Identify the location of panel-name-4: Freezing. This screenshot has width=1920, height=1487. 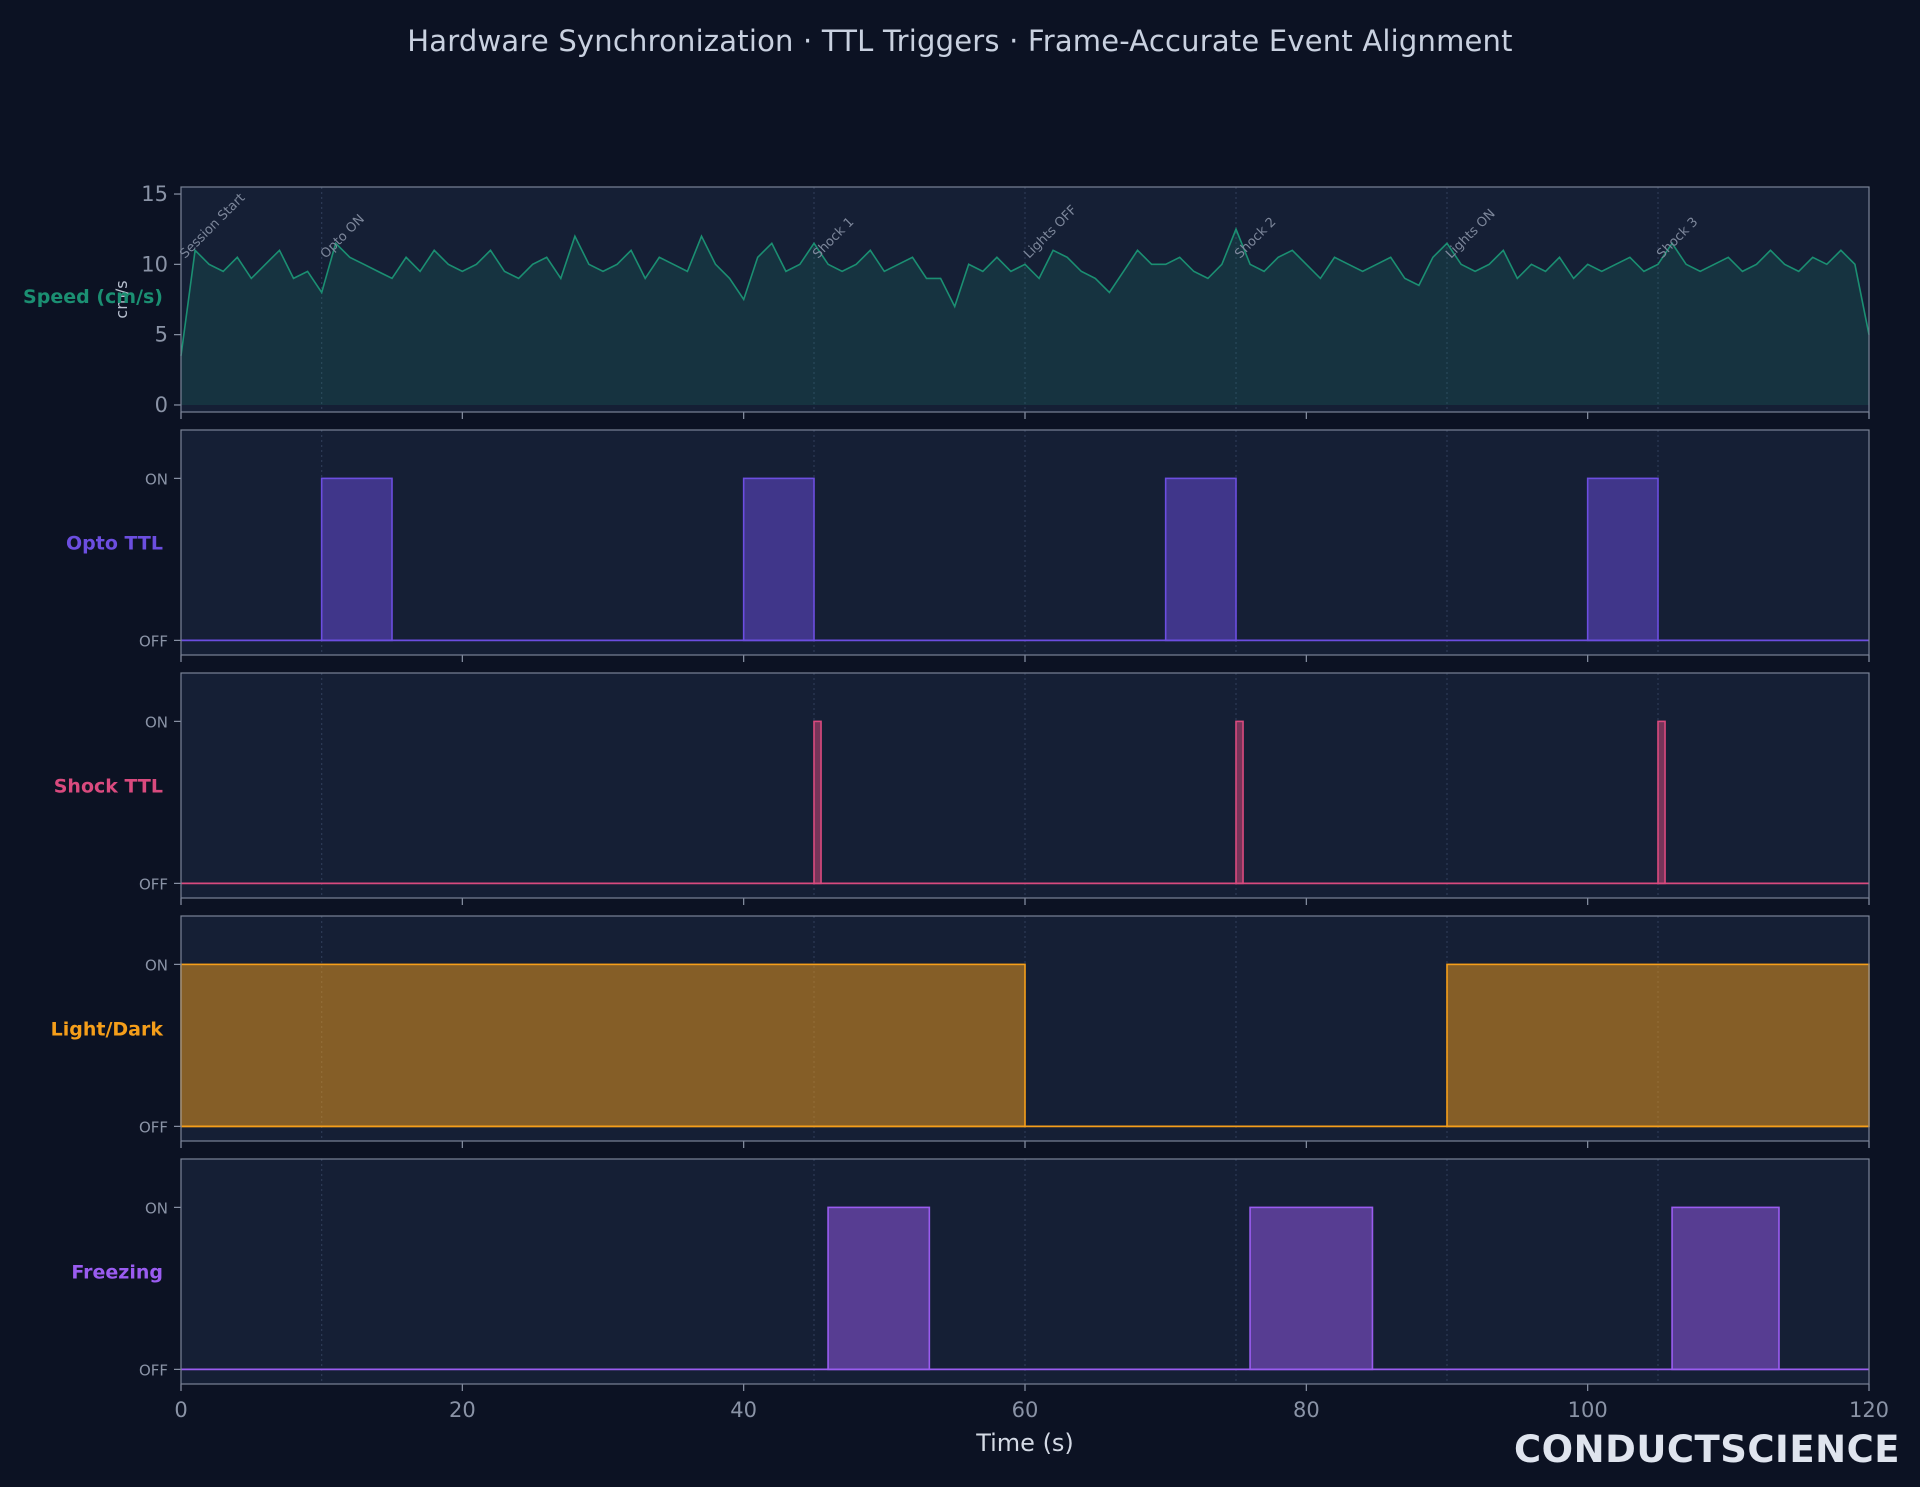
(117, 1273).